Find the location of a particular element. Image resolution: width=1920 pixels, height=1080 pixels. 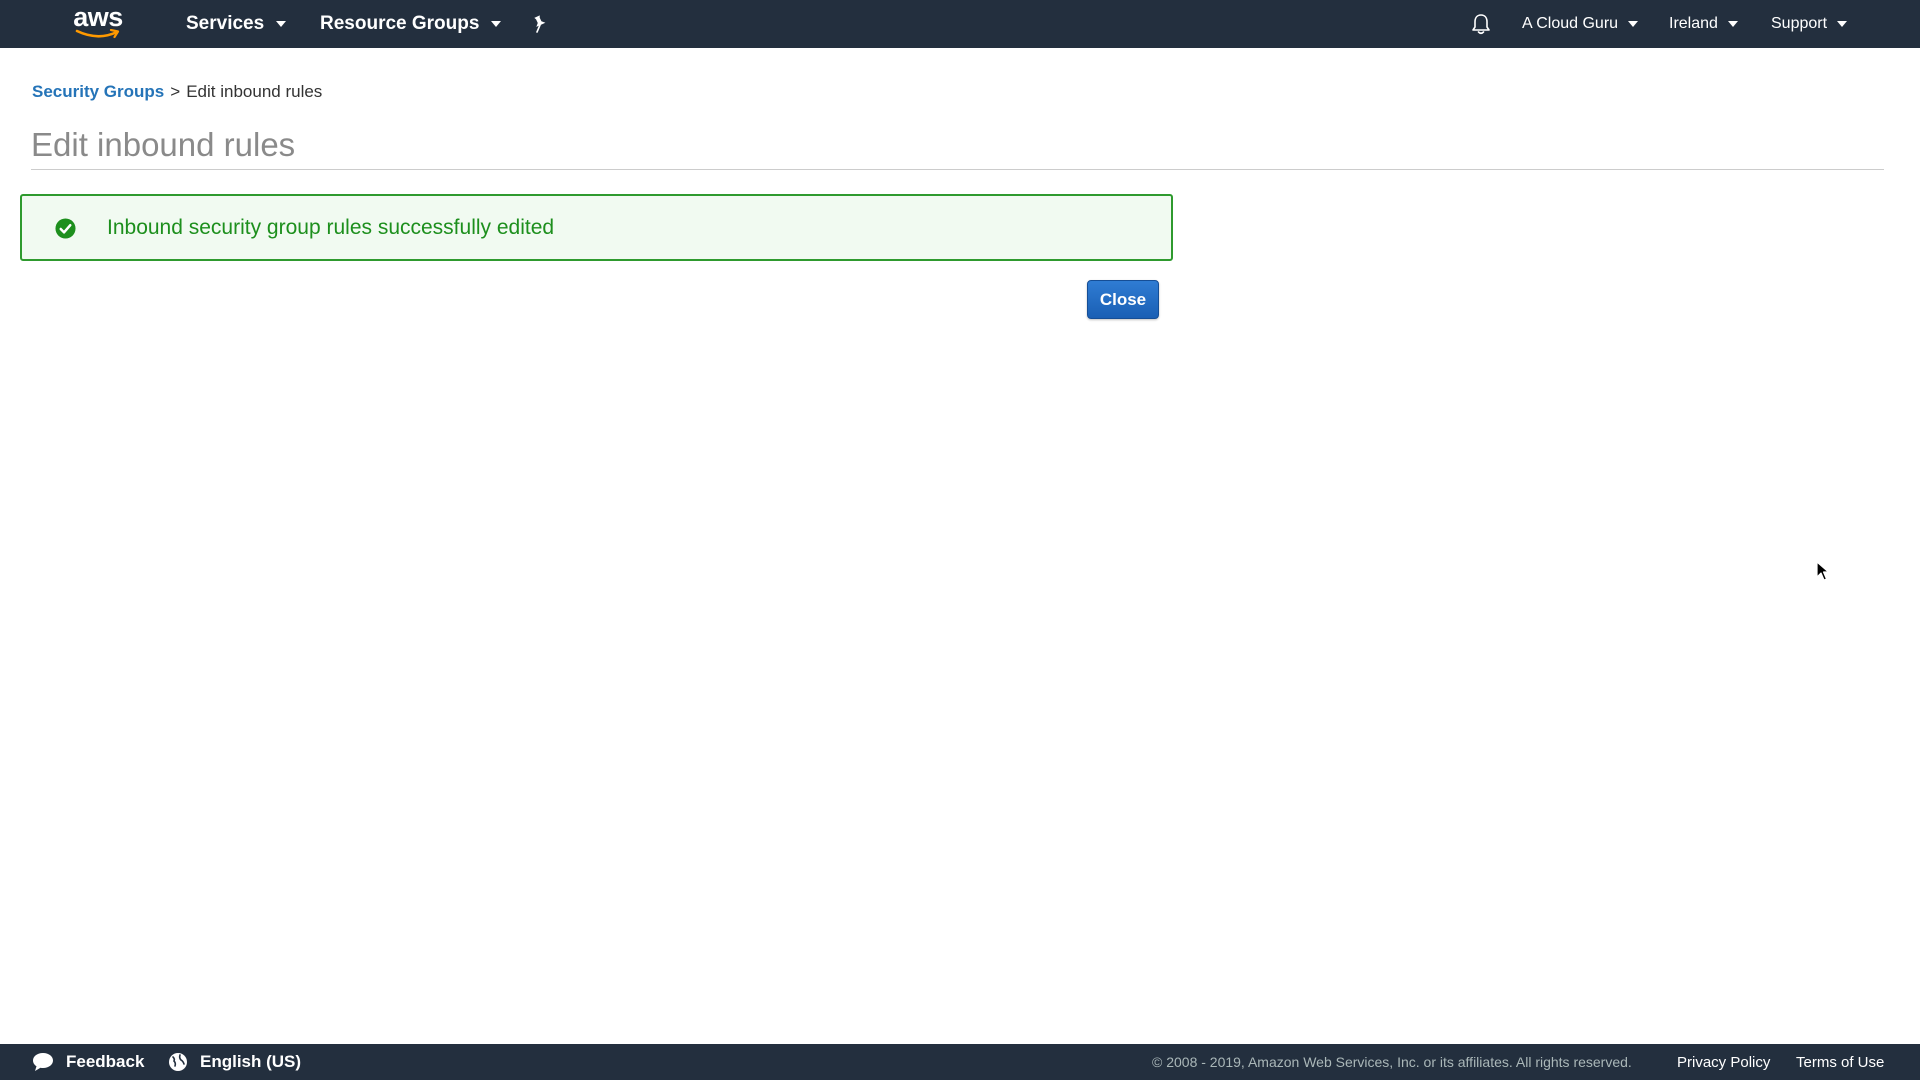

region-menu: Ireland is located at coordinates (1703, 24).